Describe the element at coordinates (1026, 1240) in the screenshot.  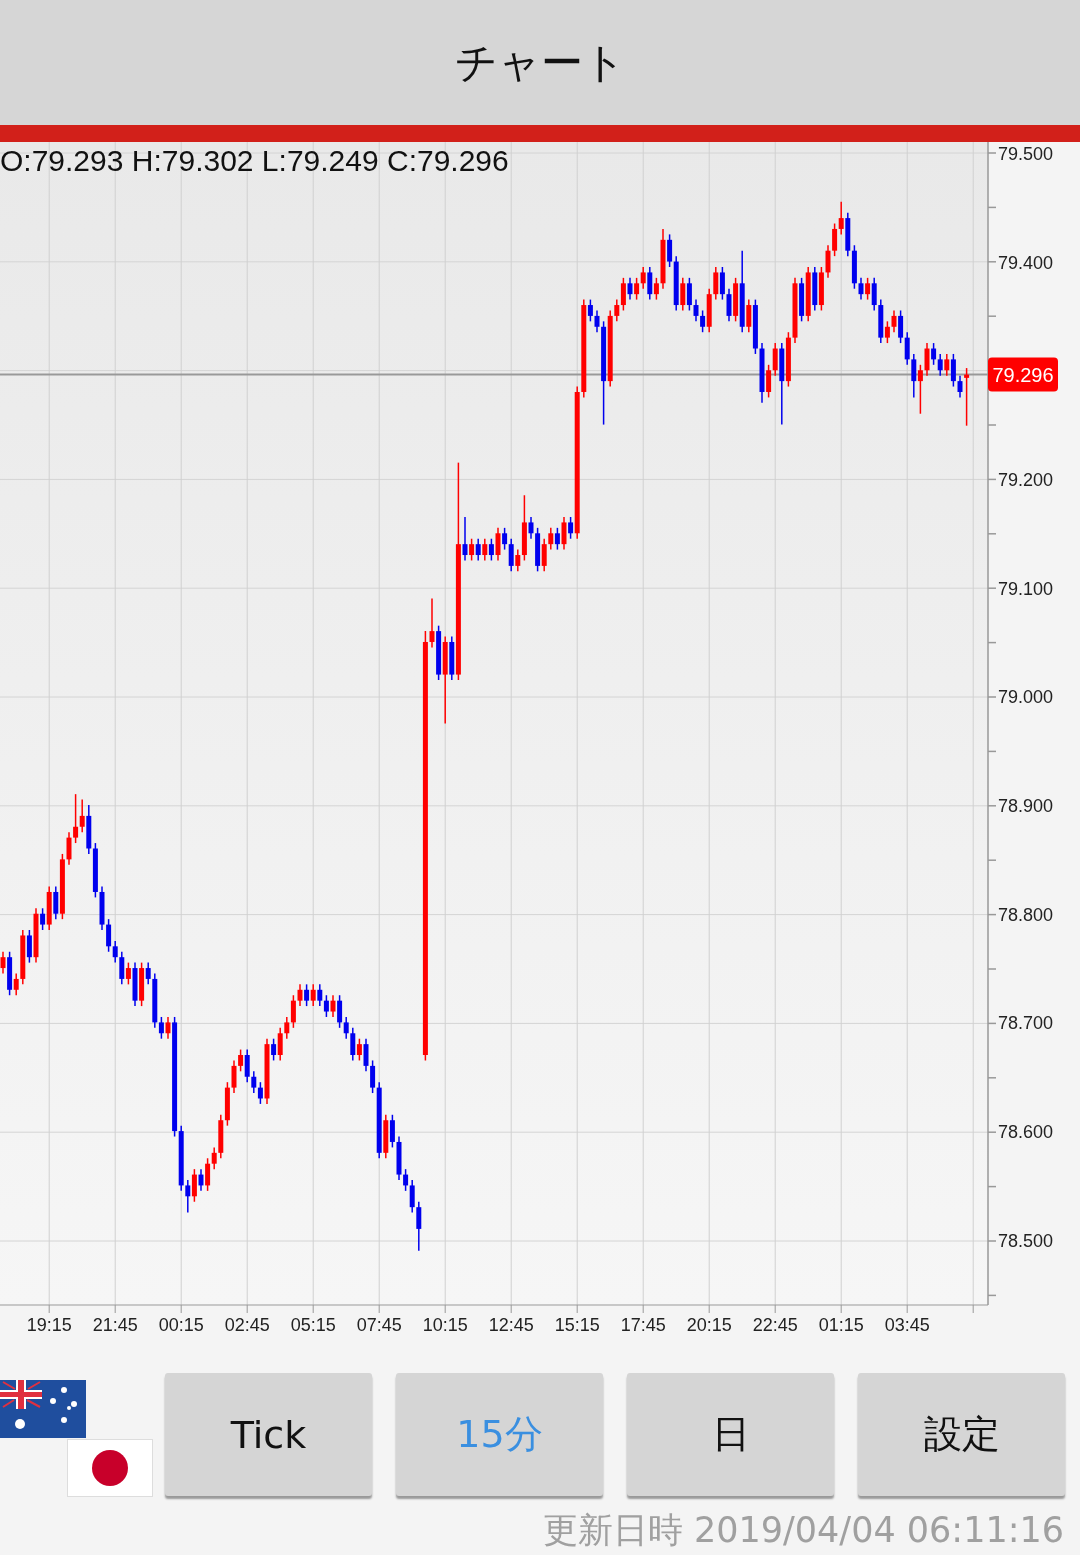
I see `price-label: 78.500` at that location.